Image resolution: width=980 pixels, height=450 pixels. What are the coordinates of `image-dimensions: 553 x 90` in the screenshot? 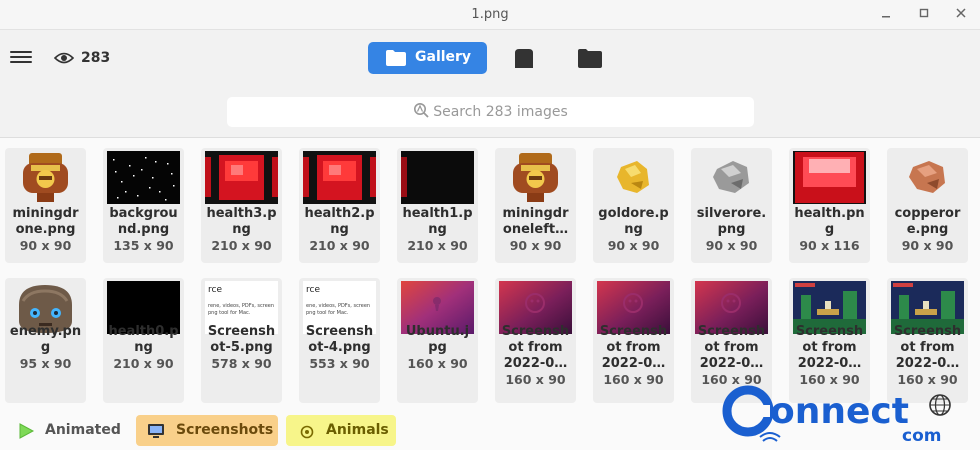 It's located at (339, 363).